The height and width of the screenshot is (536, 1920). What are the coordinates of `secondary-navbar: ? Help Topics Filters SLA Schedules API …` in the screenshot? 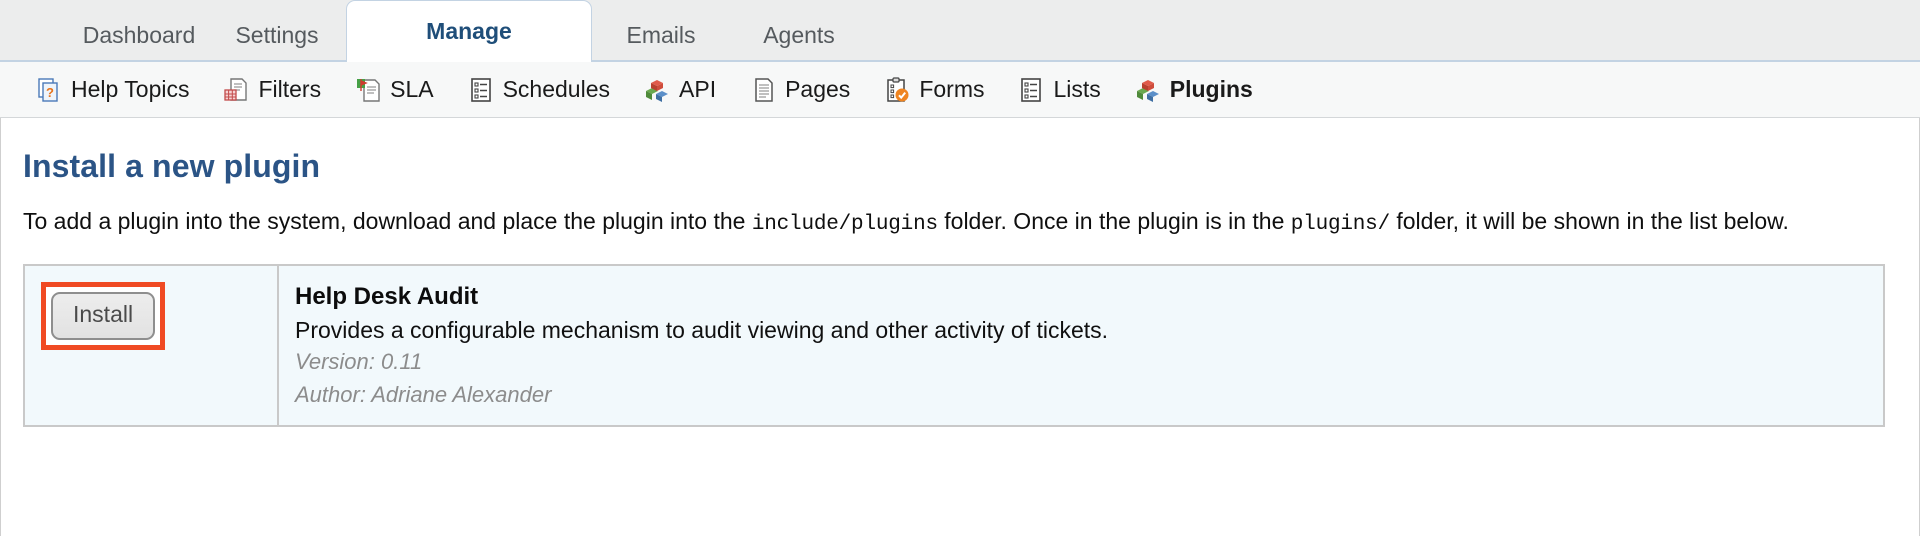 It's located at (960, 90).